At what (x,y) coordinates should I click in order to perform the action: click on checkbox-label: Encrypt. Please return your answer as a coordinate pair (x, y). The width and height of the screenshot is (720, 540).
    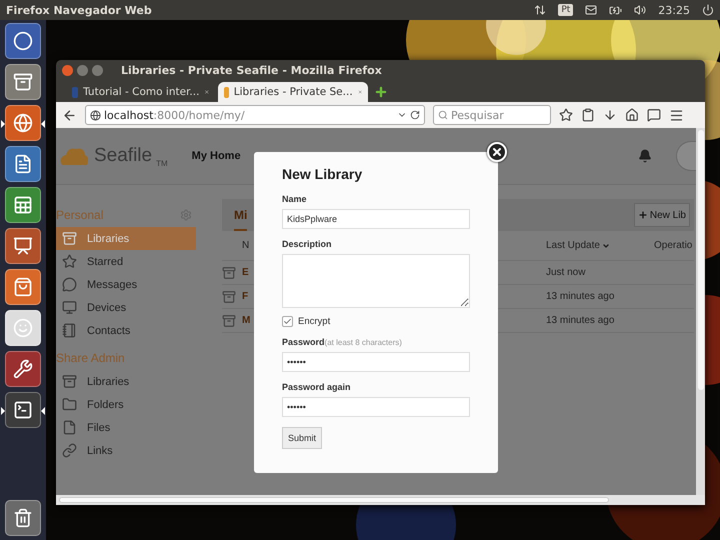
    Looking at the image, I should click on (314, 321).